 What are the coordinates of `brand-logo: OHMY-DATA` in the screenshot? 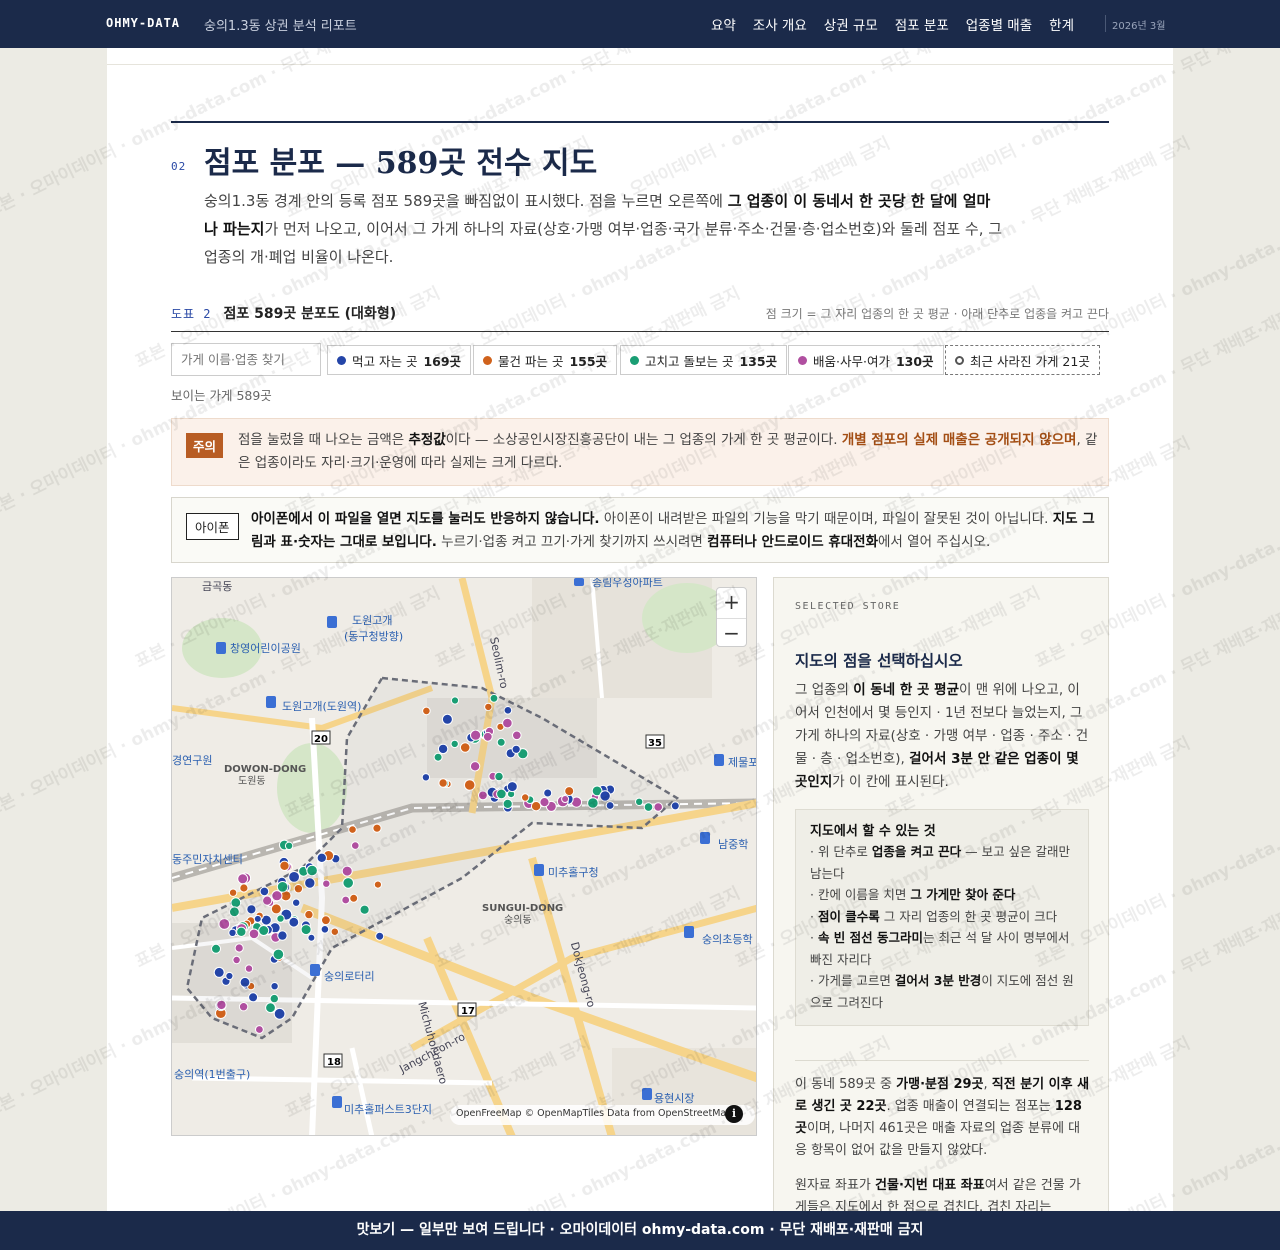 It's located at (143, 23).